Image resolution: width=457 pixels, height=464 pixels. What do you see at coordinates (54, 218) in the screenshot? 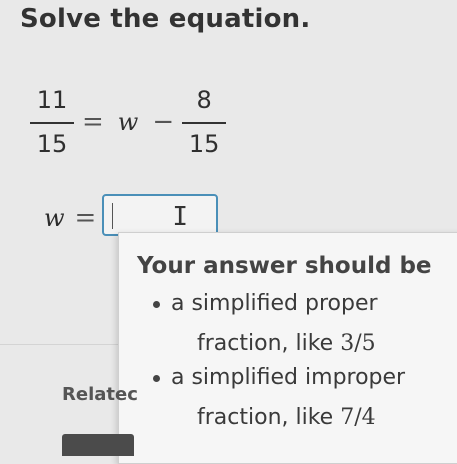
I see `answer-variable: w` at bounding box center [54, 218].